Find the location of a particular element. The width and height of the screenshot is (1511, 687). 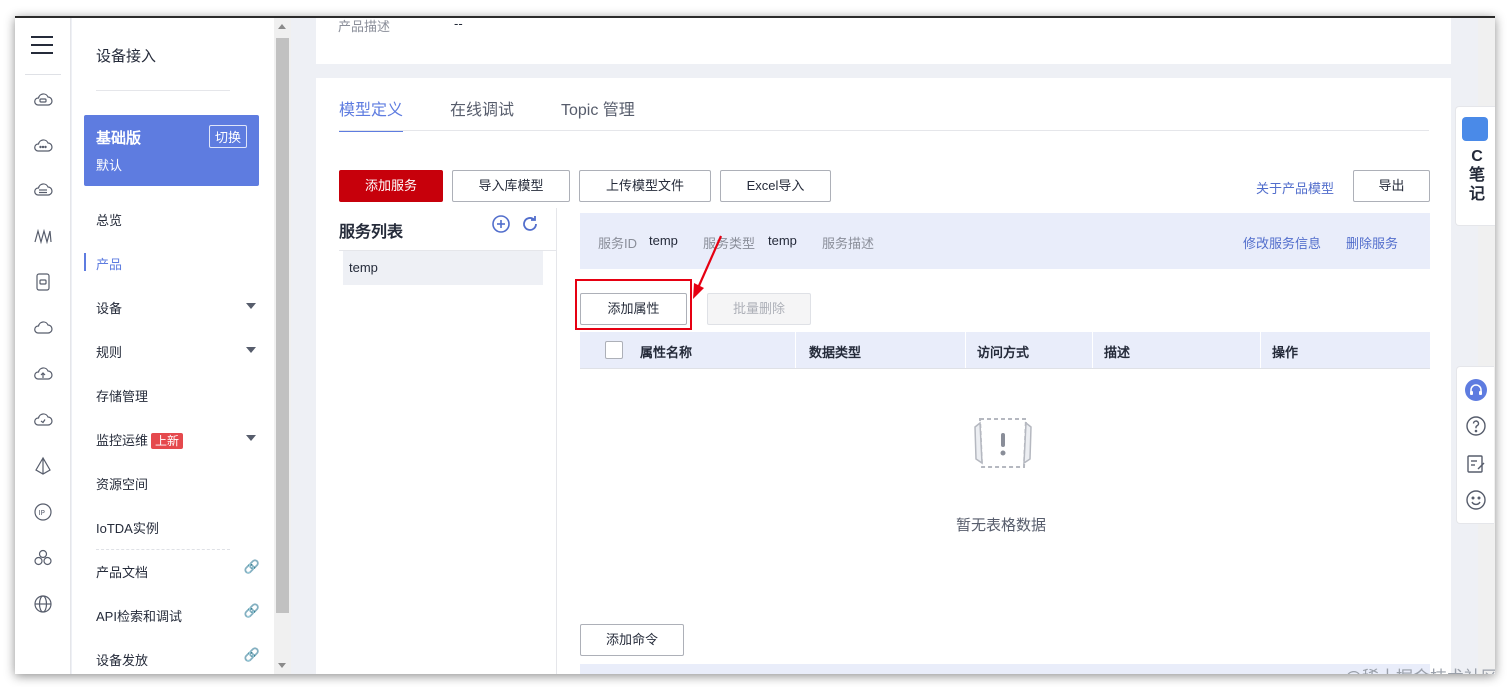

product-description-label: 产品描述 is located at coordinates (364, 26).